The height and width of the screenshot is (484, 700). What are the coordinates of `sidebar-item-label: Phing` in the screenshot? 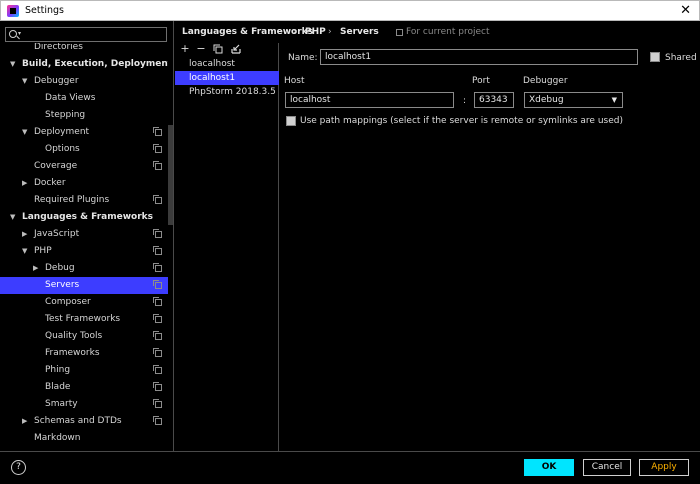 It's located at (58, 370).